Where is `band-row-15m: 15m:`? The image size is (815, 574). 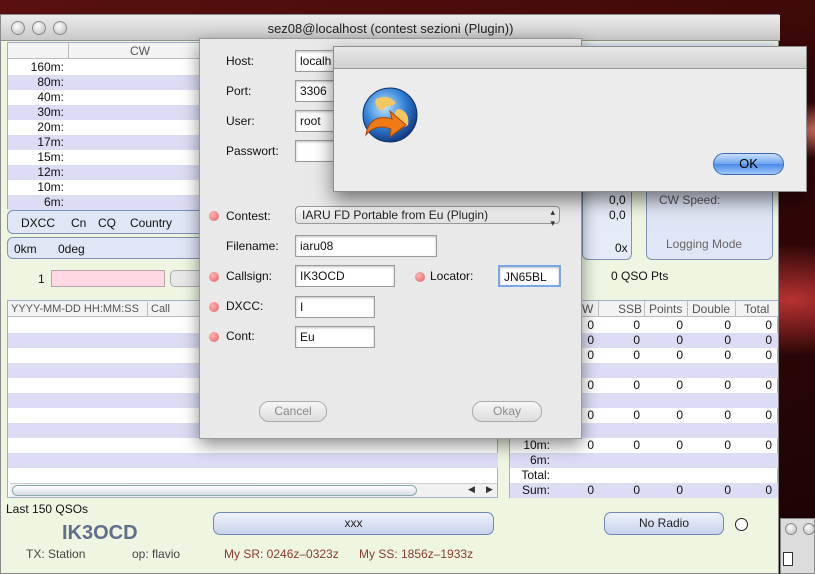
band-row-15m: 15m: is located at coordinates (50, 157).